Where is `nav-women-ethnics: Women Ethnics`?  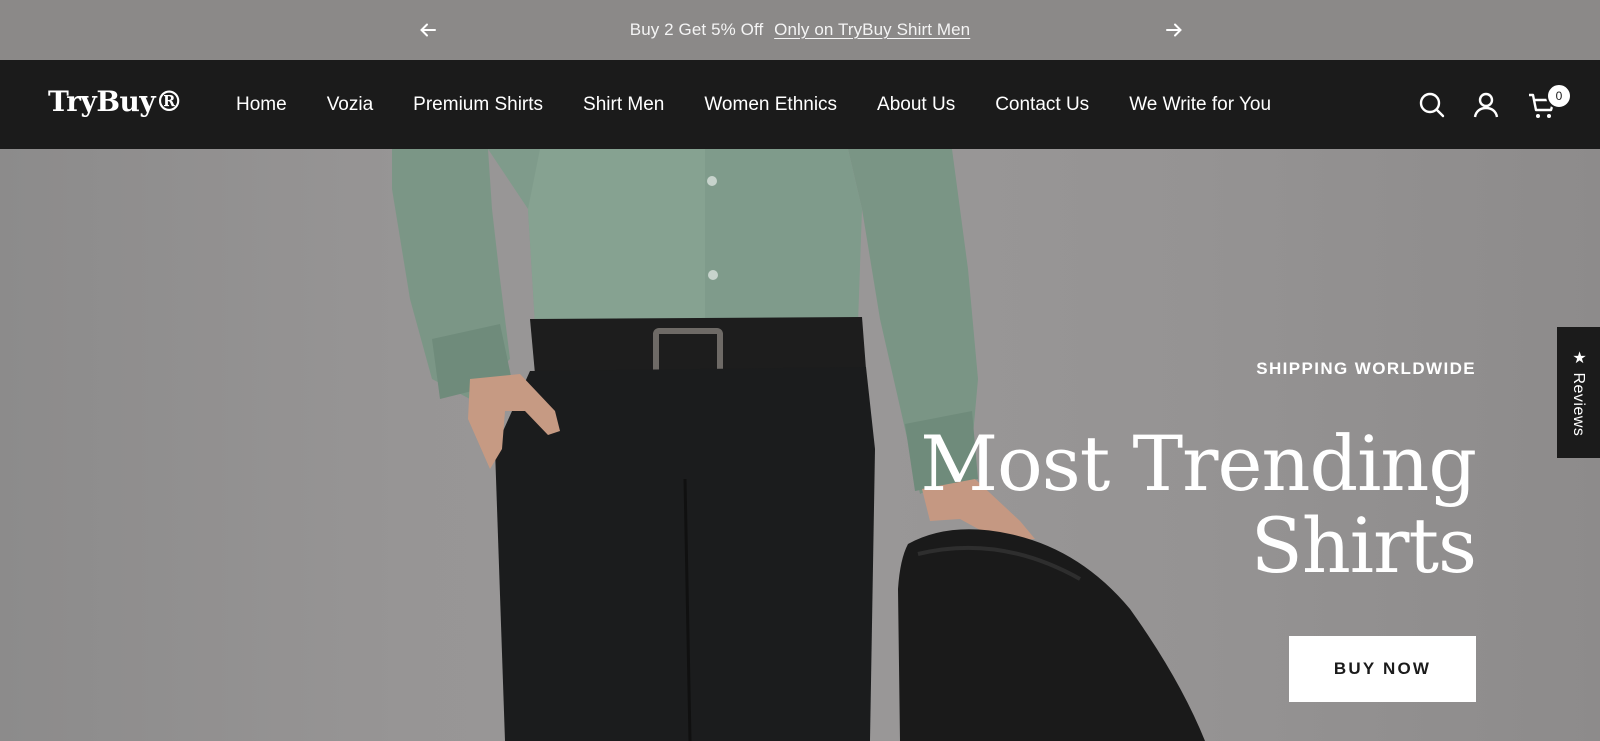 nav-women-ethnics: Women Ethnics is located at coordinates (770, 105).